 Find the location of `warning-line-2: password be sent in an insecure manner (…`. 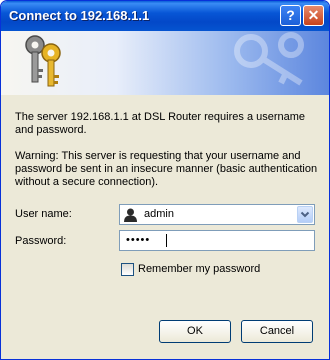

warning-line-2: password be sent in an insecure manner (… is located at coordinates (166, 169).